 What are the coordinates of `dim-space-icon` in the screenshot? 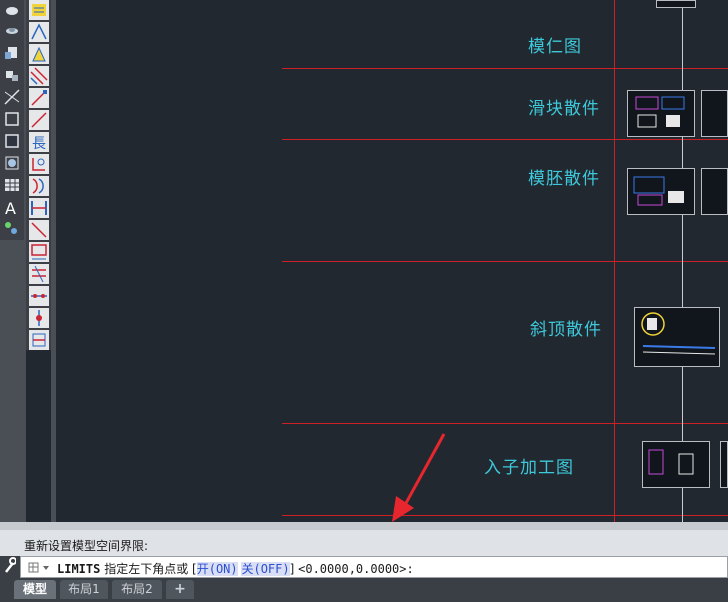 It's located at (39, 274).